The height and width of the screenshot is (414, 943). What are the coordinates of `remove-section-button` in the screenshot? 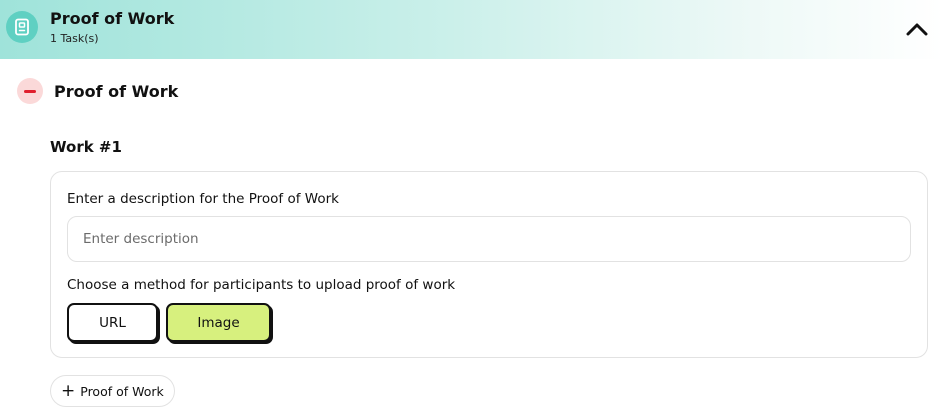 It's located at (30, 91).